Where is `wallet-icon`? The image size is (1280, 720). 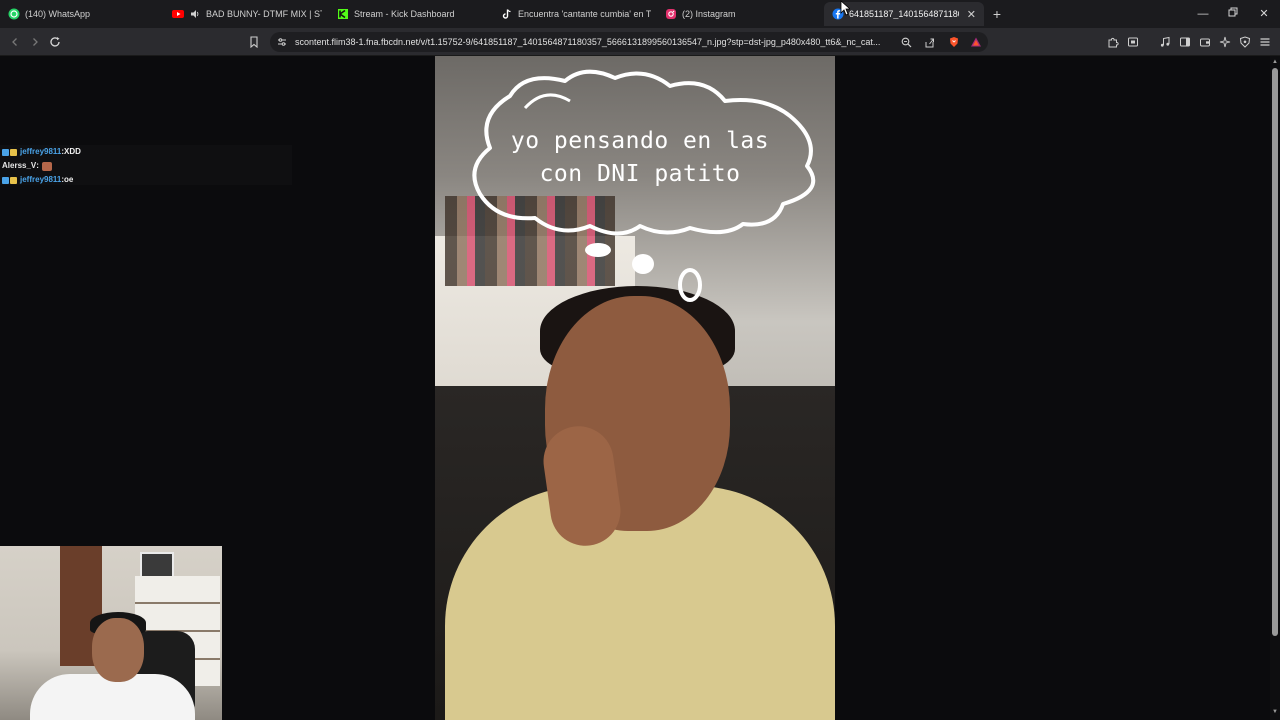
wallet-icon is located at coordinates (1205, 42).